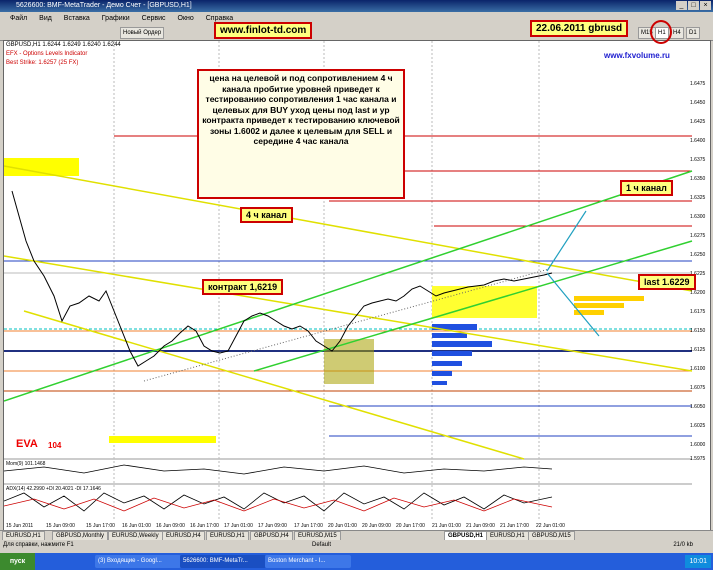 This screenshot has width=713, height=570. What do you see at coordinates (53, 489) in the screenshot?
I see `adx-label: ADX(14) 42.2990 +DI 20.4021 -DI 17.1646` at bounding box center [53, 489].